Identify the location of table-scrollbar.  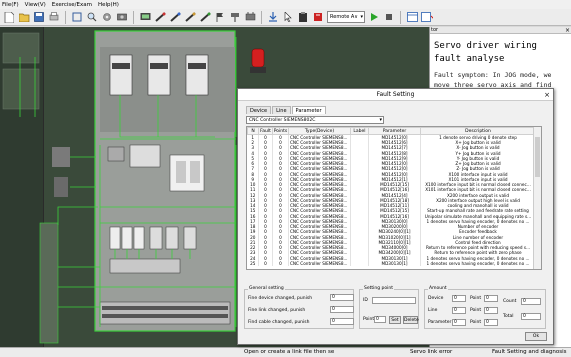
(537, 198).